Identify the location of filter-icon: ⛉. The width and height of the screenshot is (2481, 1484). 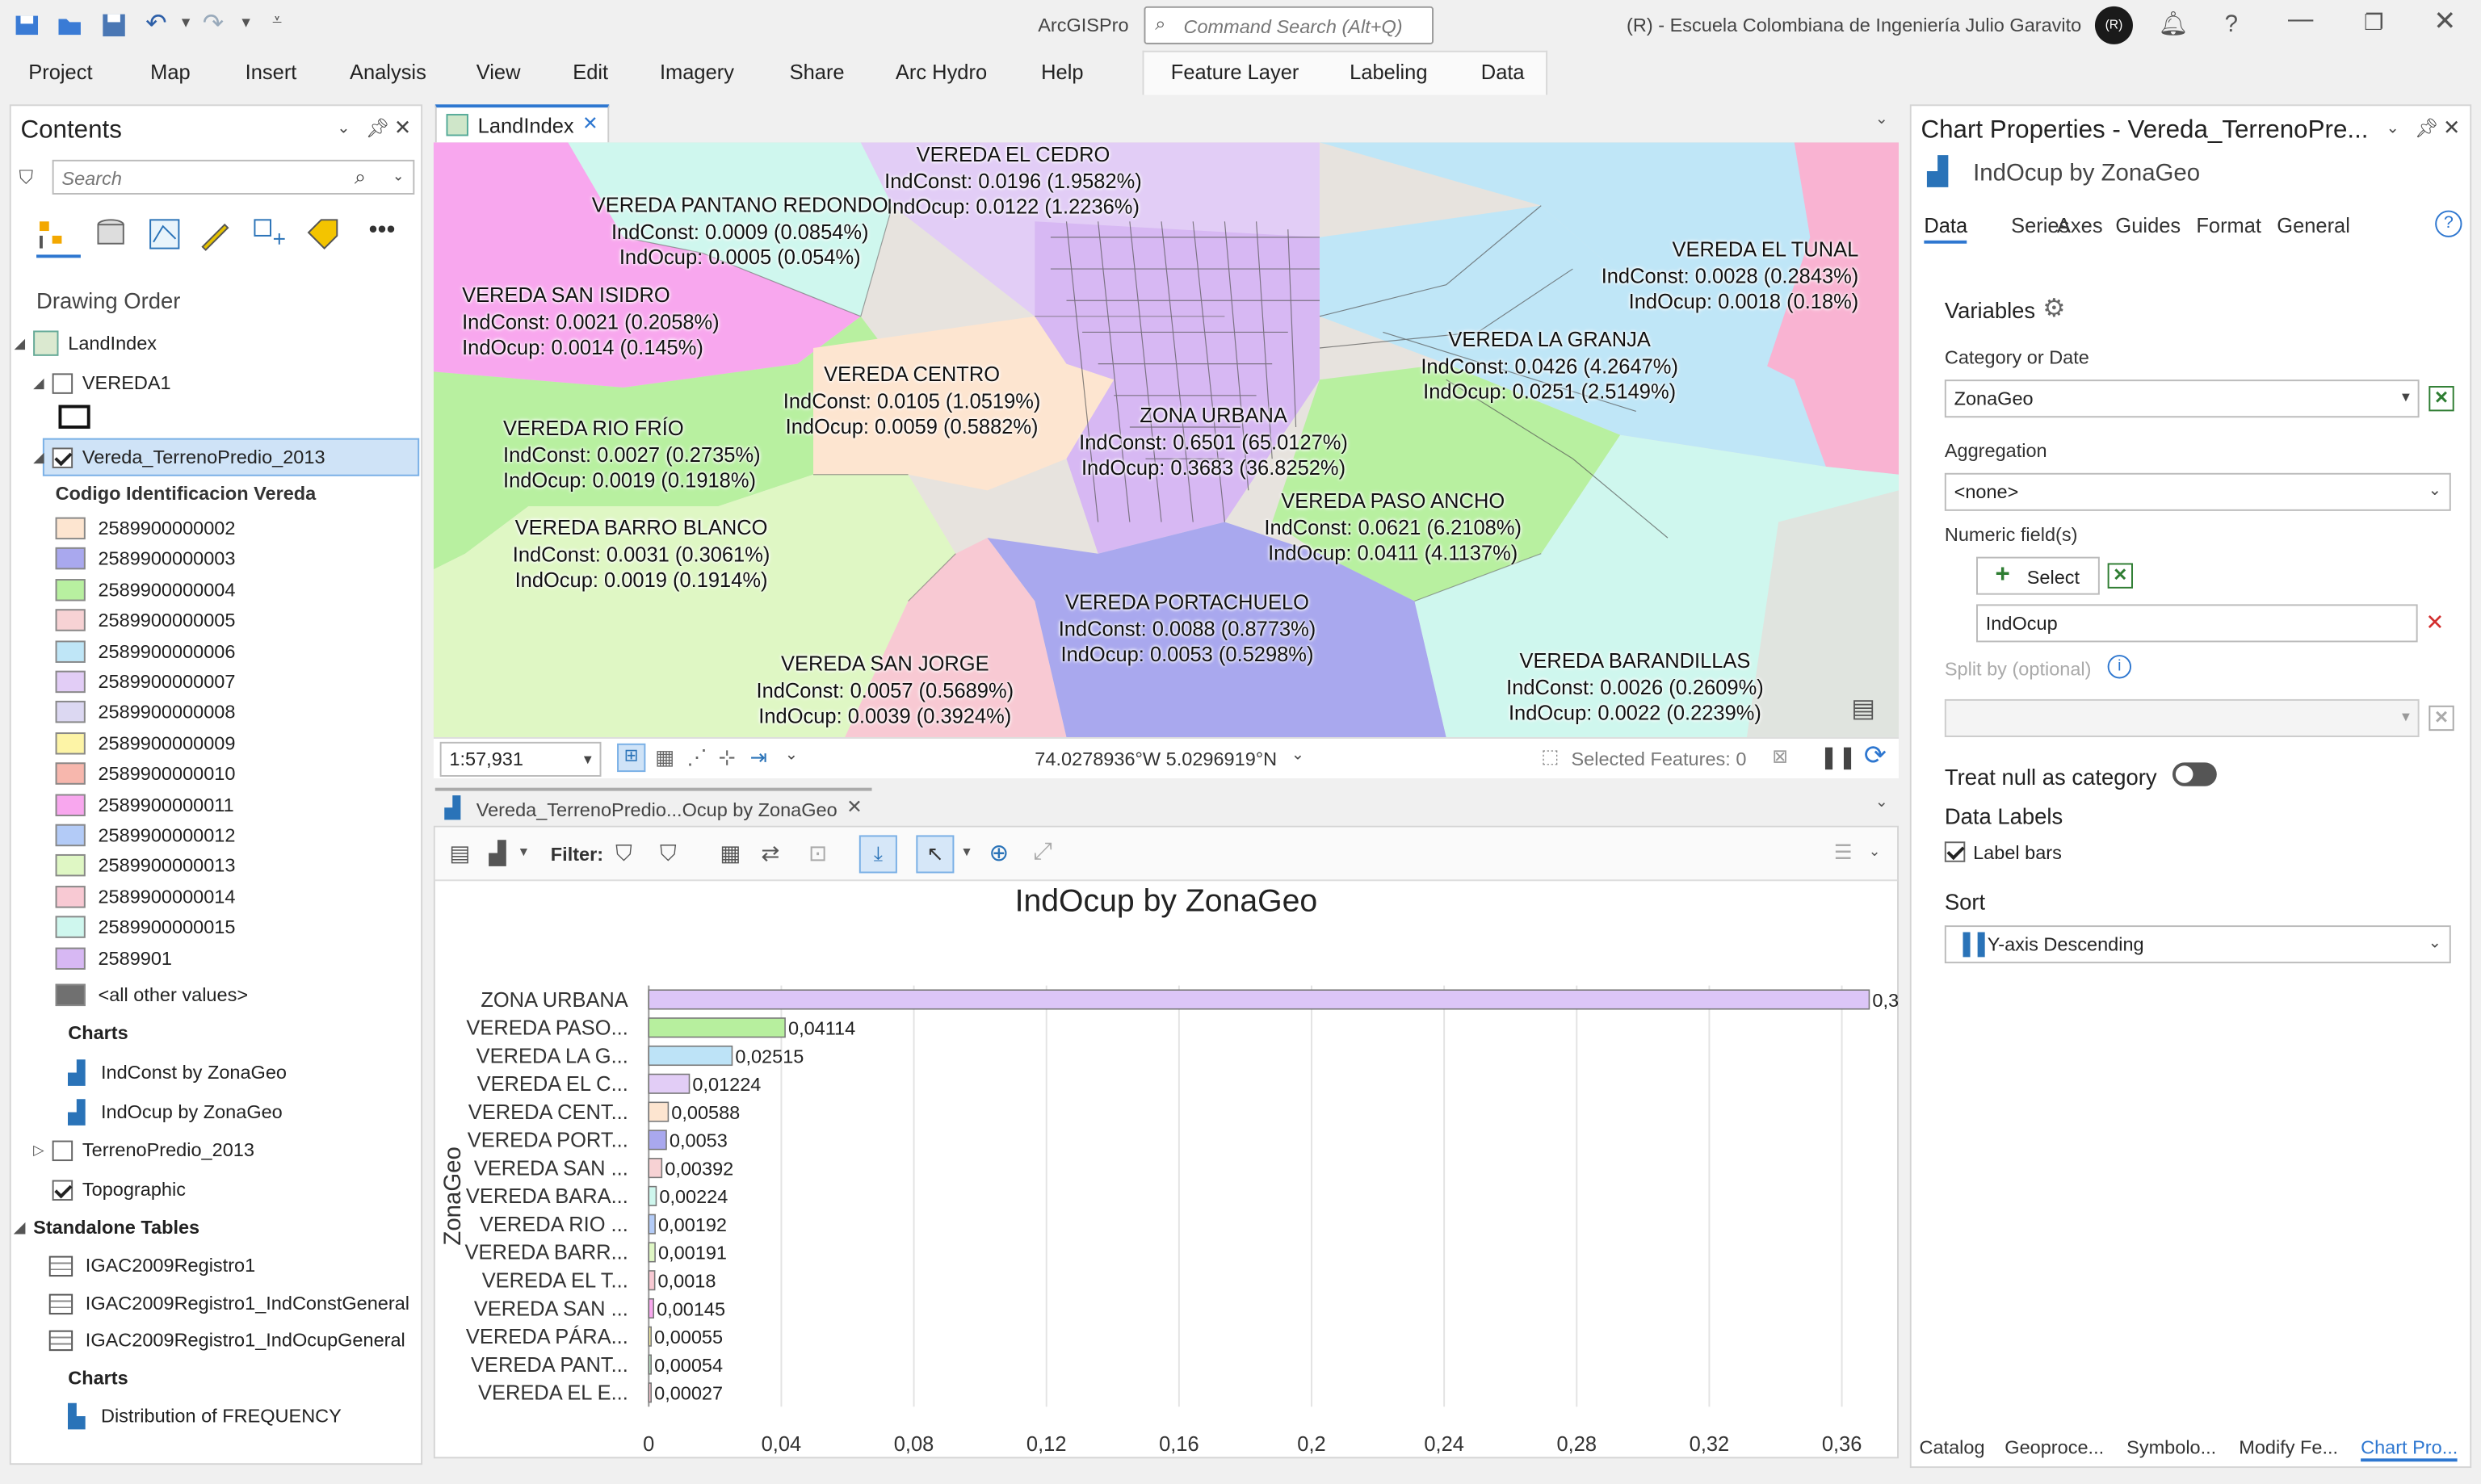
(26, 178).